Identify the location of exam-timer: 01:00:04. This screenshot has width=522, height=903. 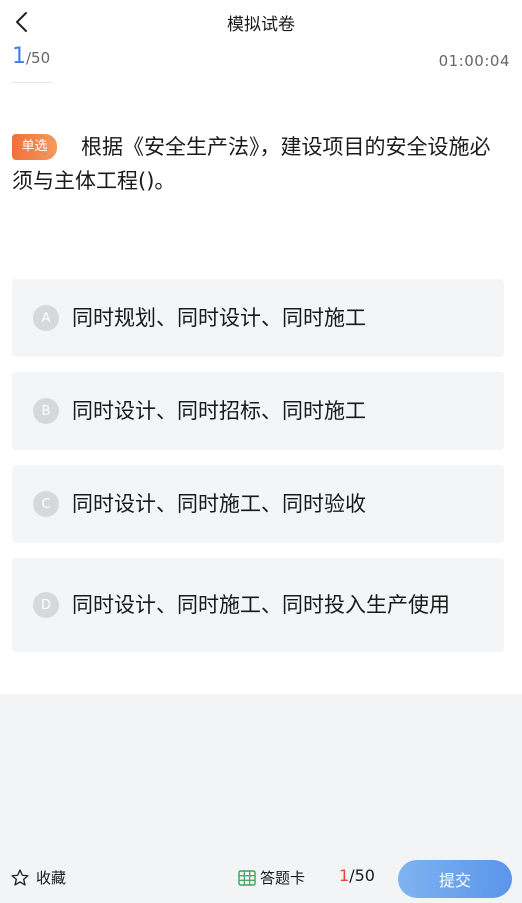
(474, 61).